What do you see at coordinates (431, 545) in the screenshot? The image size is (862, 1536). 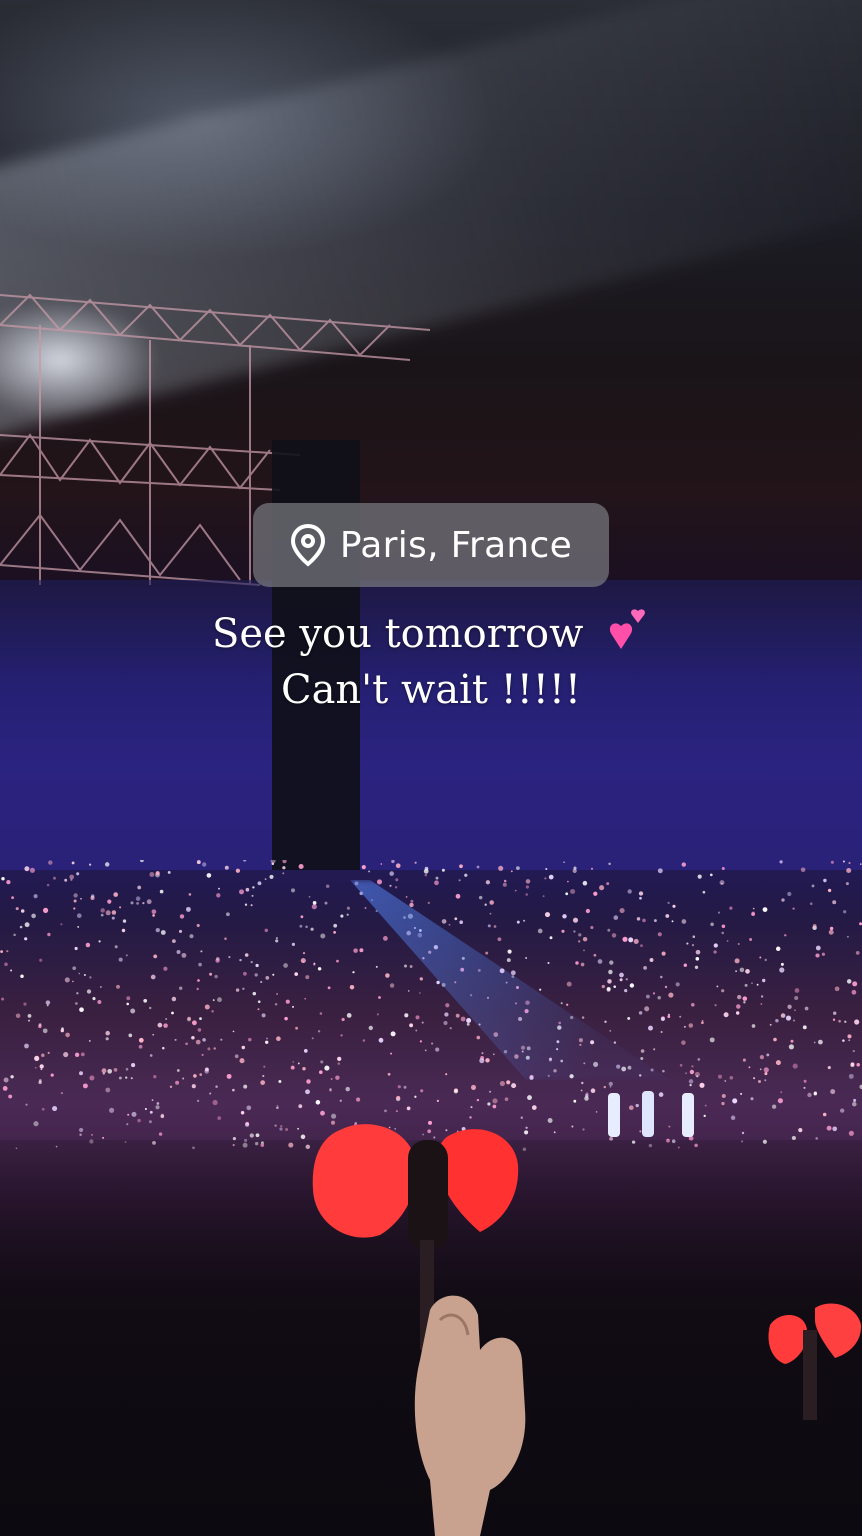 I see `location-sticker: Paris, France` at bounding box center [431, 545].